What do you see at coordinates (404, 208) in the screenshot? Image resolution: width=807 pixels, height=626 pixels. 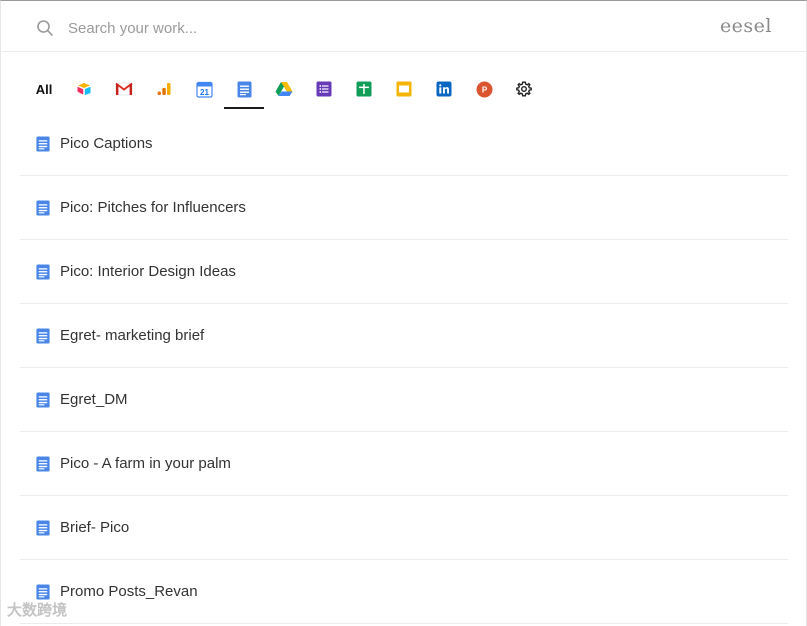 I see `result-item: Pico: Pitches for Influencers` at bounding box center [404, 208].